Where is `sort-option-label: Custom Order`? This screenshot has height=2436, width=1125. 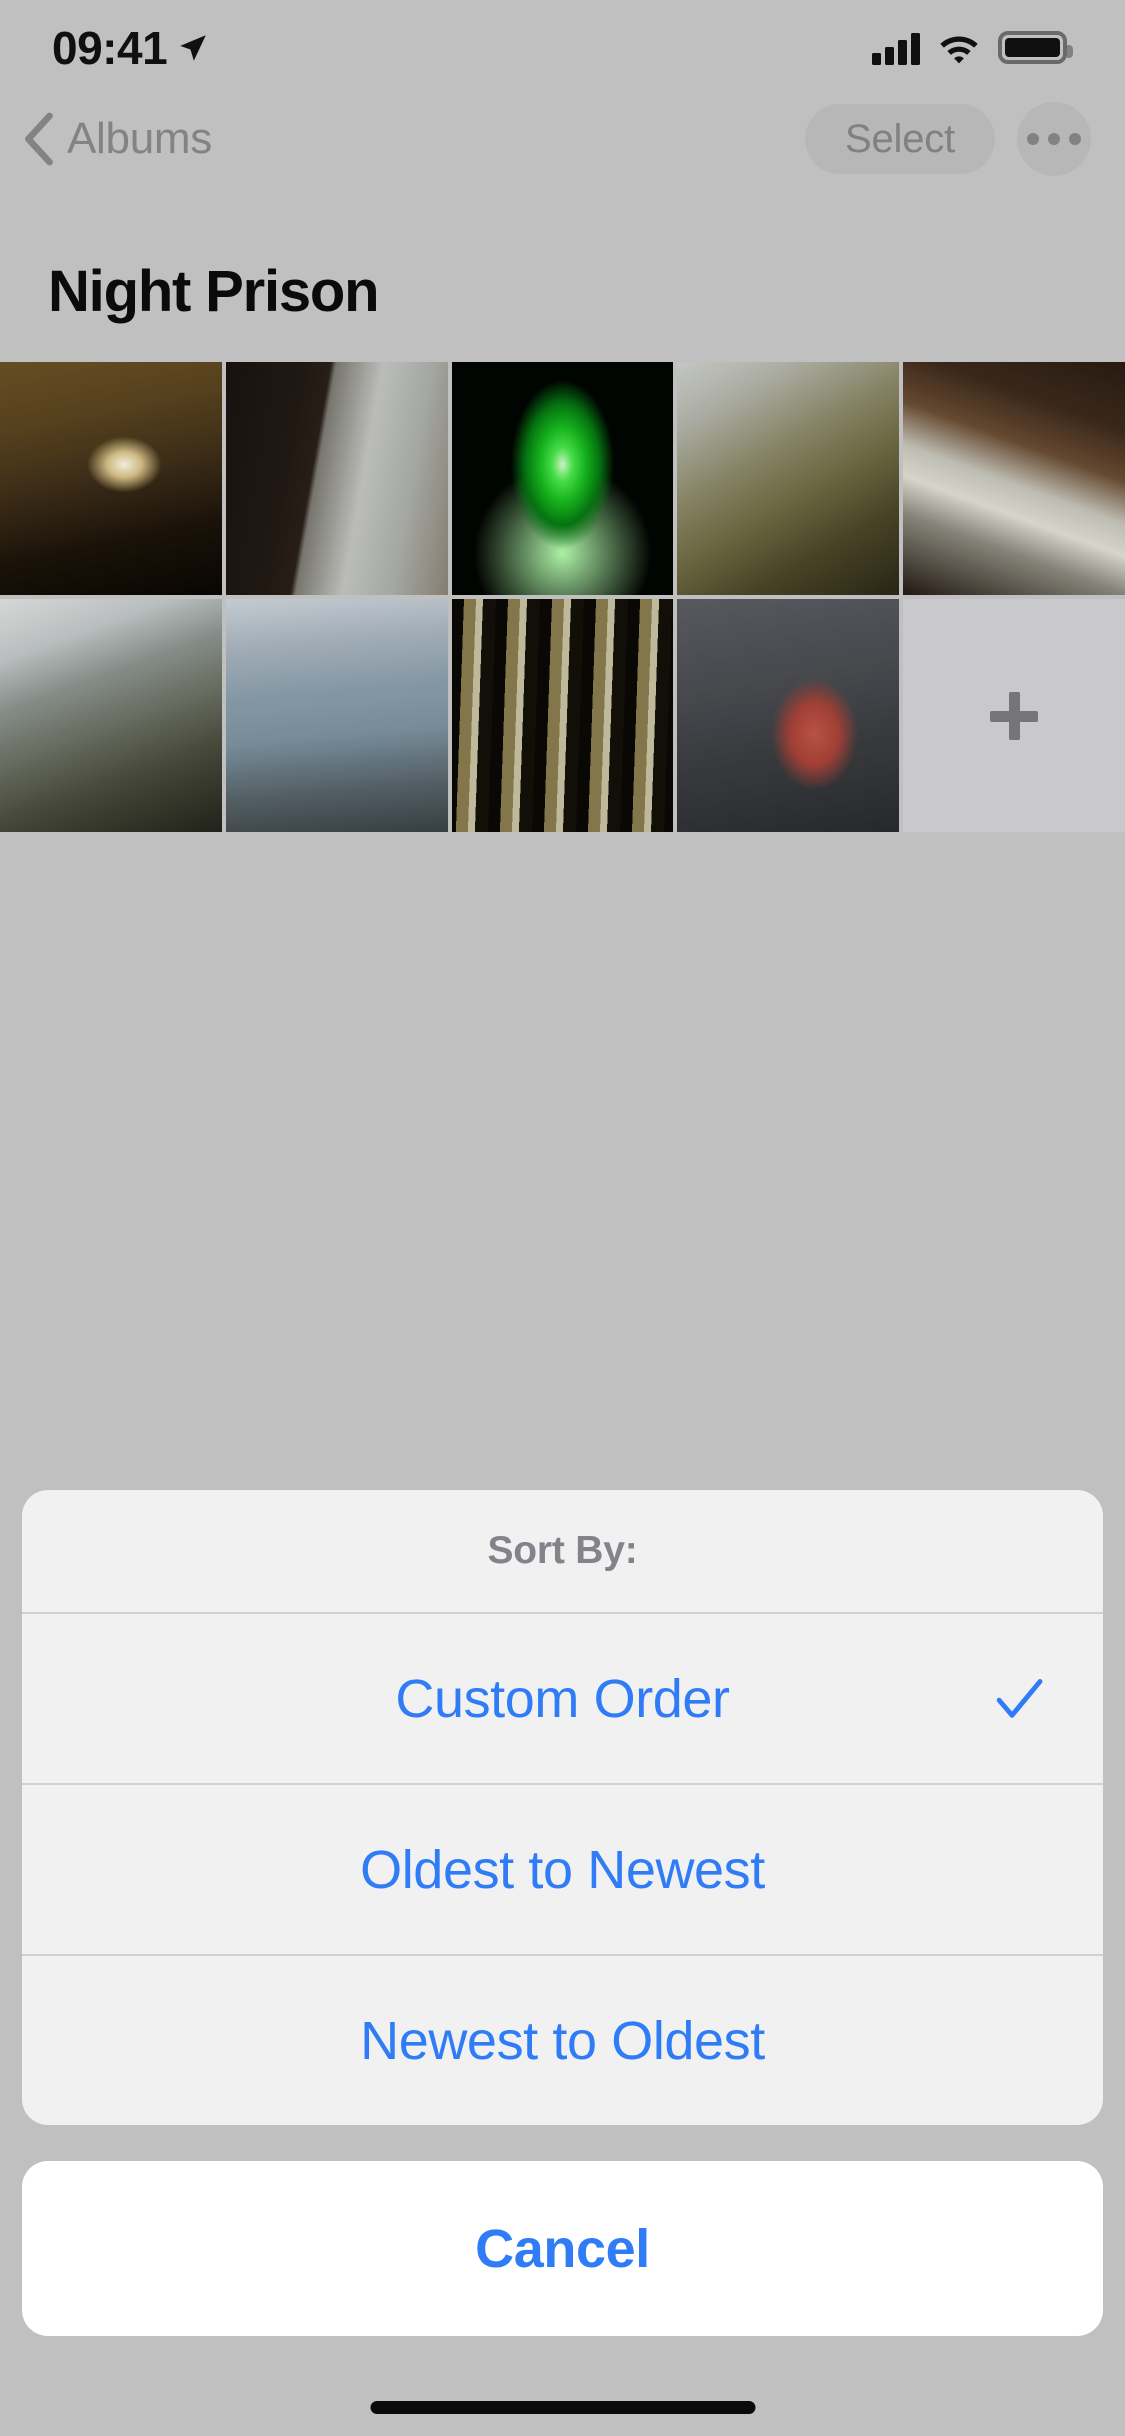
sort-option-label: Custom Order is located at coordinates (562, 1698).